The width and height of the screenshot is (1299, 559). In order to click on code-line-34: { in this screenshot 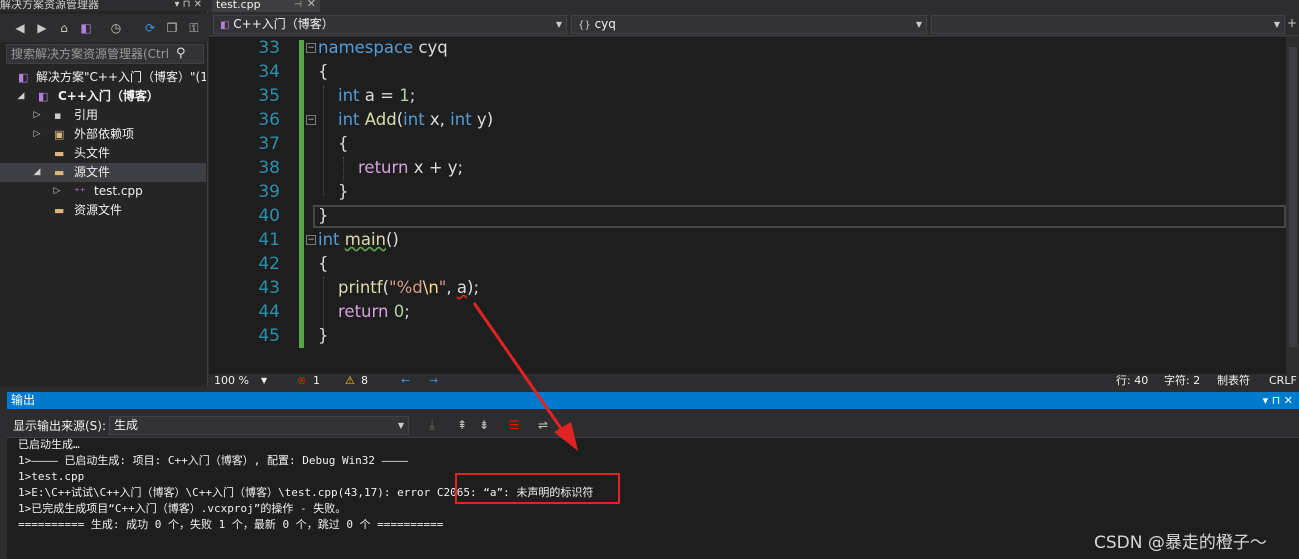, I will do `click(323, 72)`.